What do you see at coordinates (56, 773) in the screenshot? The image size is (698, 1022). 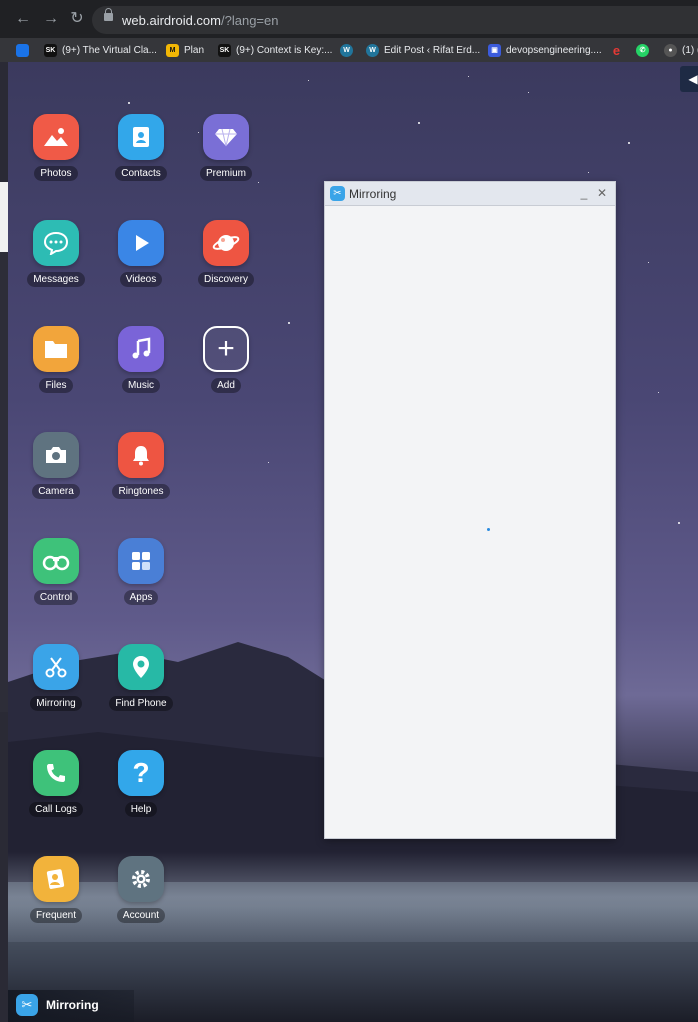 I see `call-logs-icon` at bounding box center [56, 773].